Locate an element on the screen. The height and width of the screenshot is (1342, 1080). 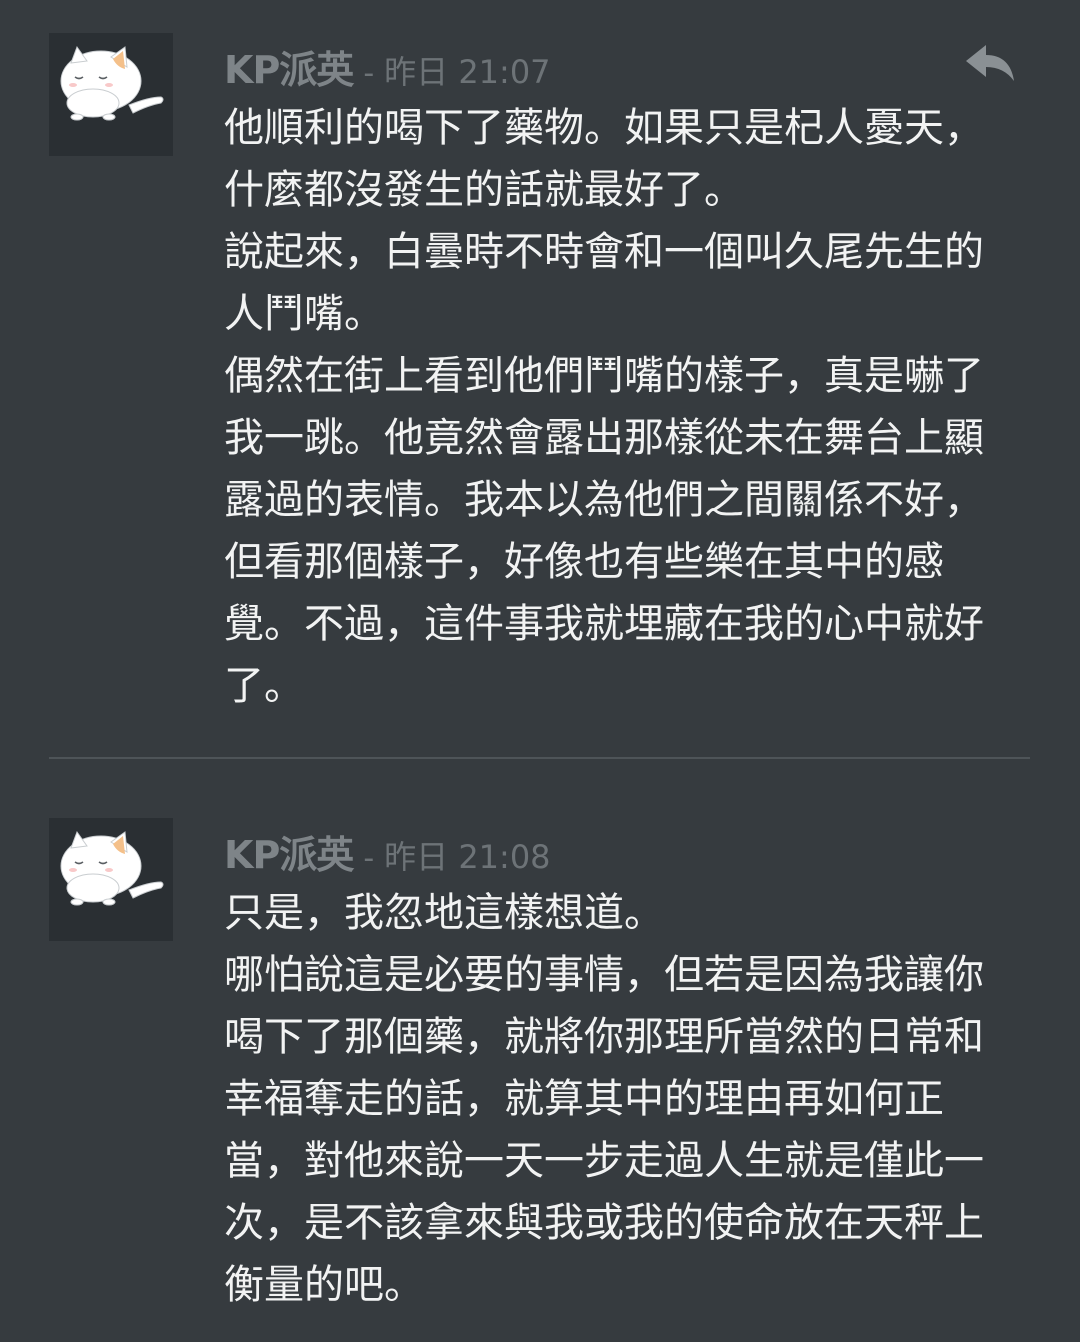
message-line: 哪怕說這是必要的事情，但若是因為我讓你 is located at coordinates (604, 975).